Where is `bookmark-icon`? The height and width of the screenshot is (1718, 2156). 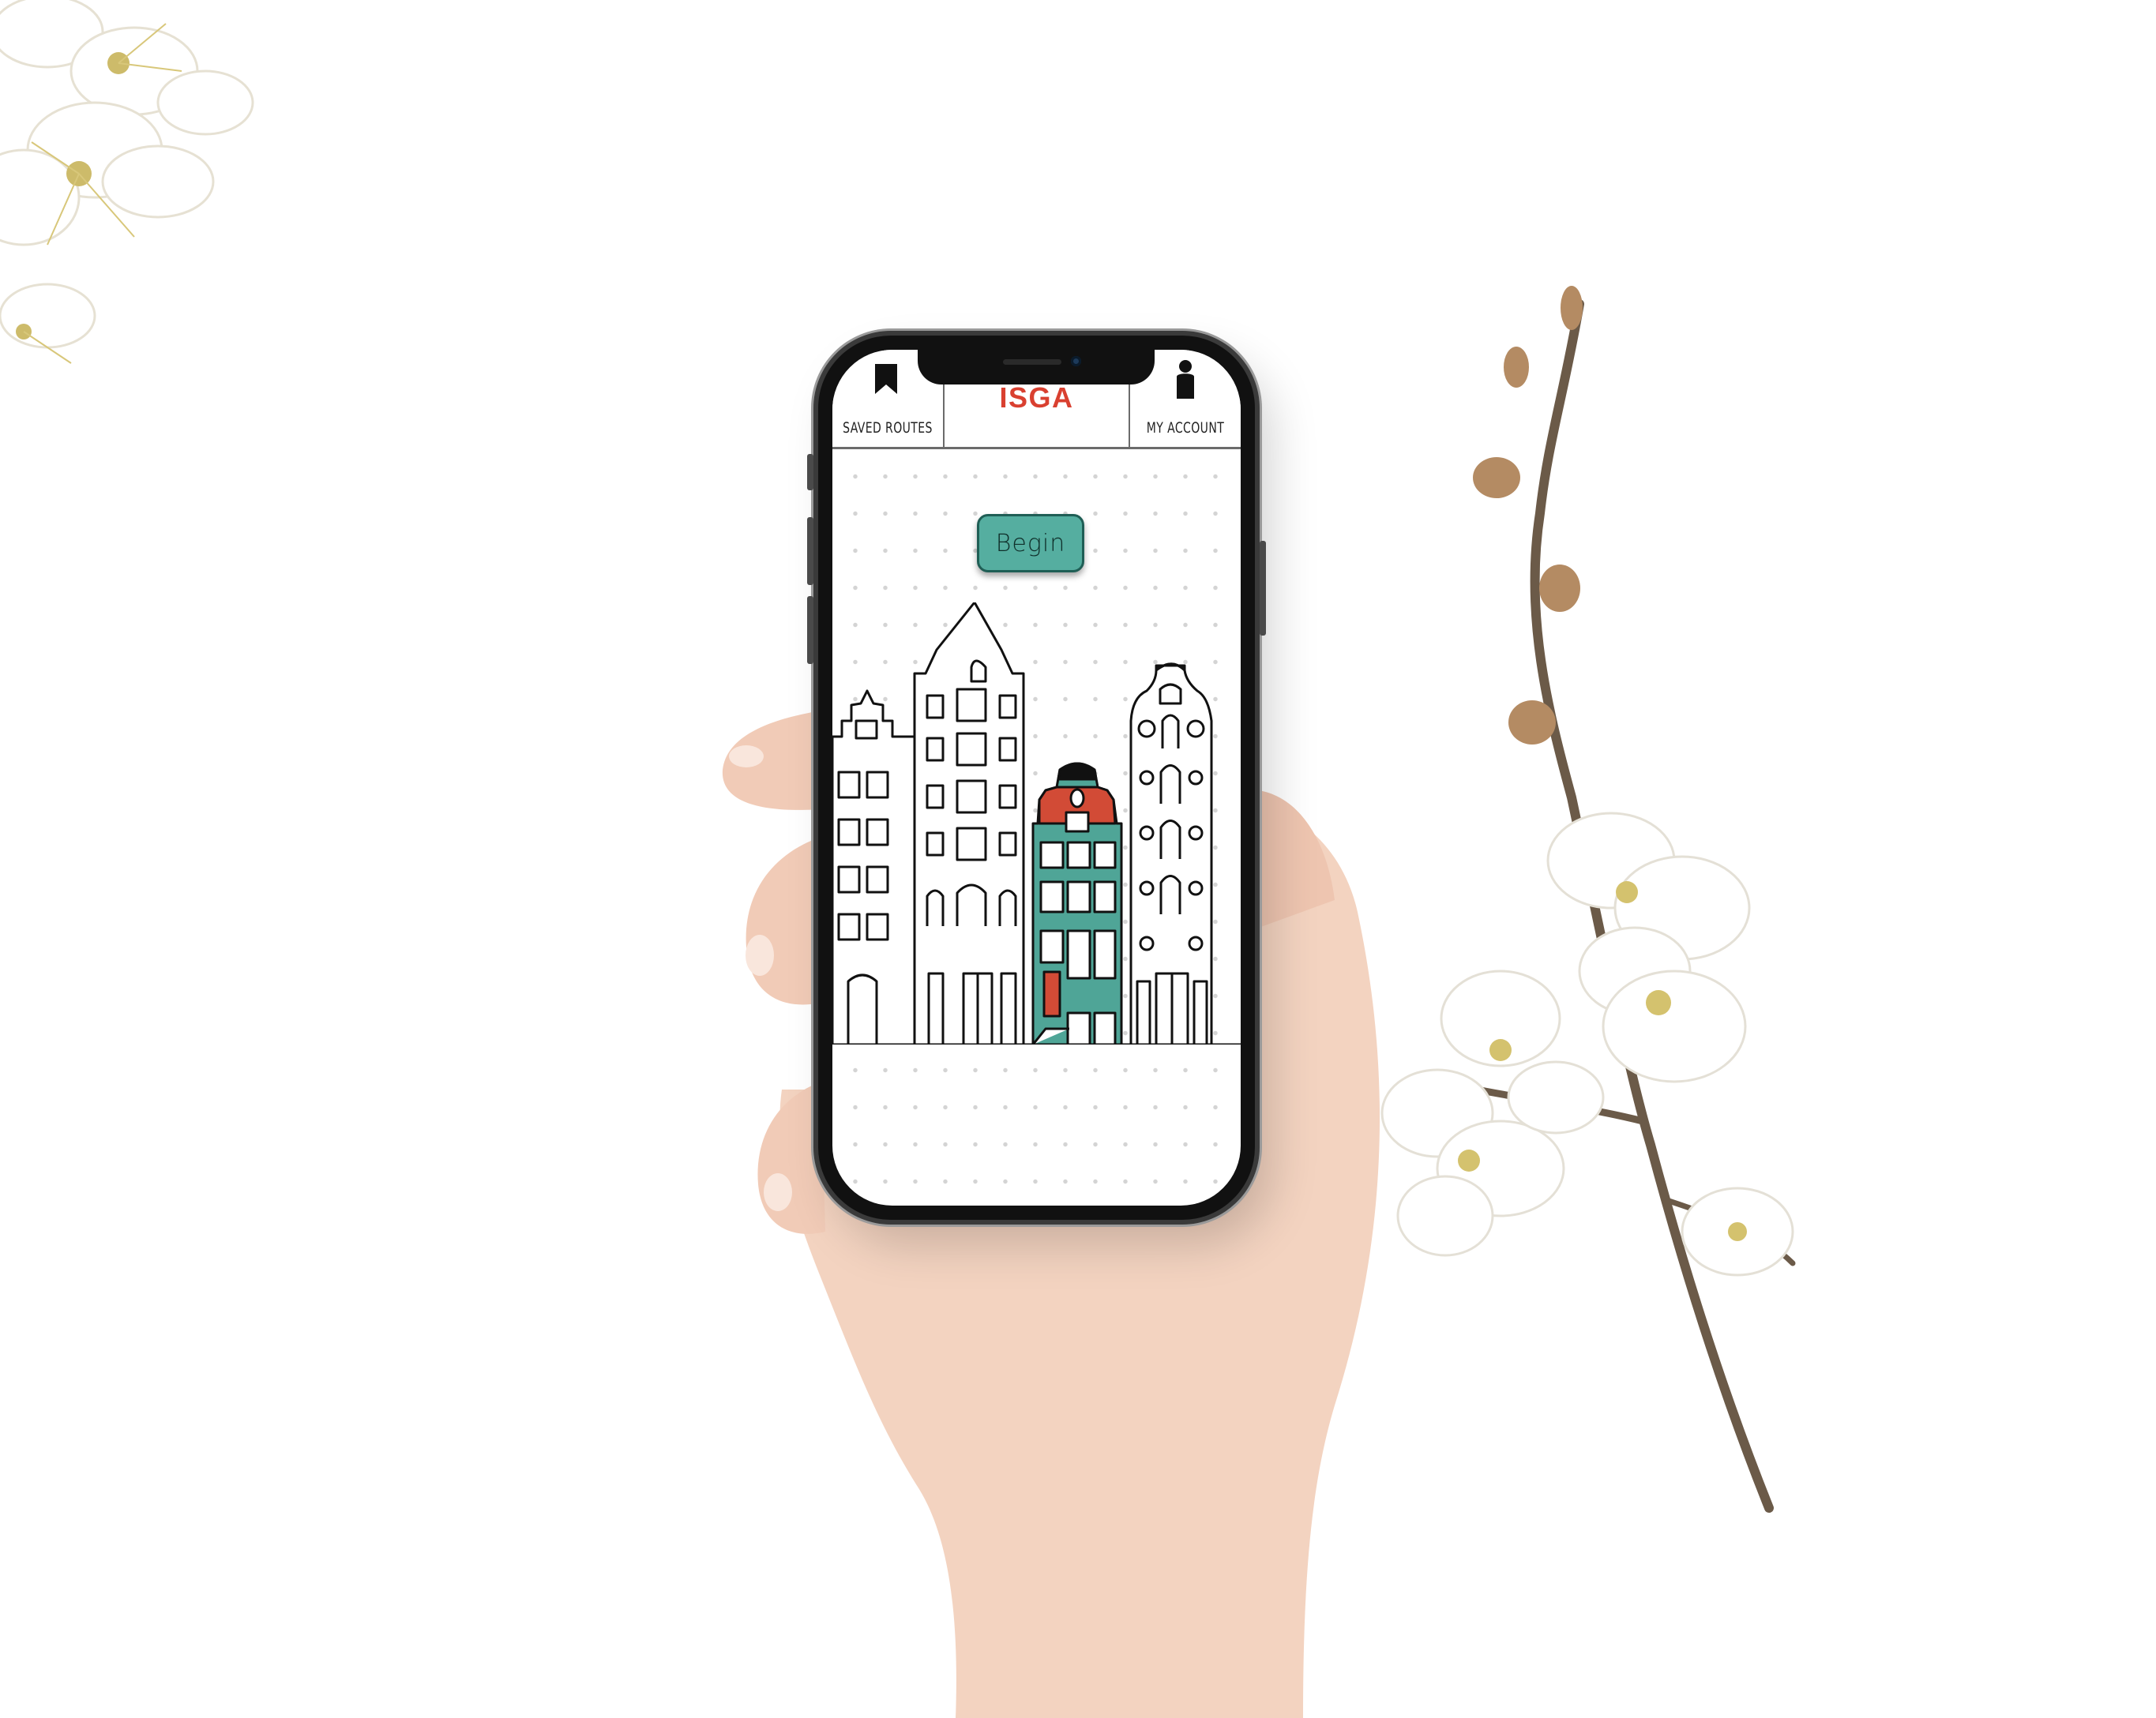 bookmark-icon is located at coordinates (886, 379).